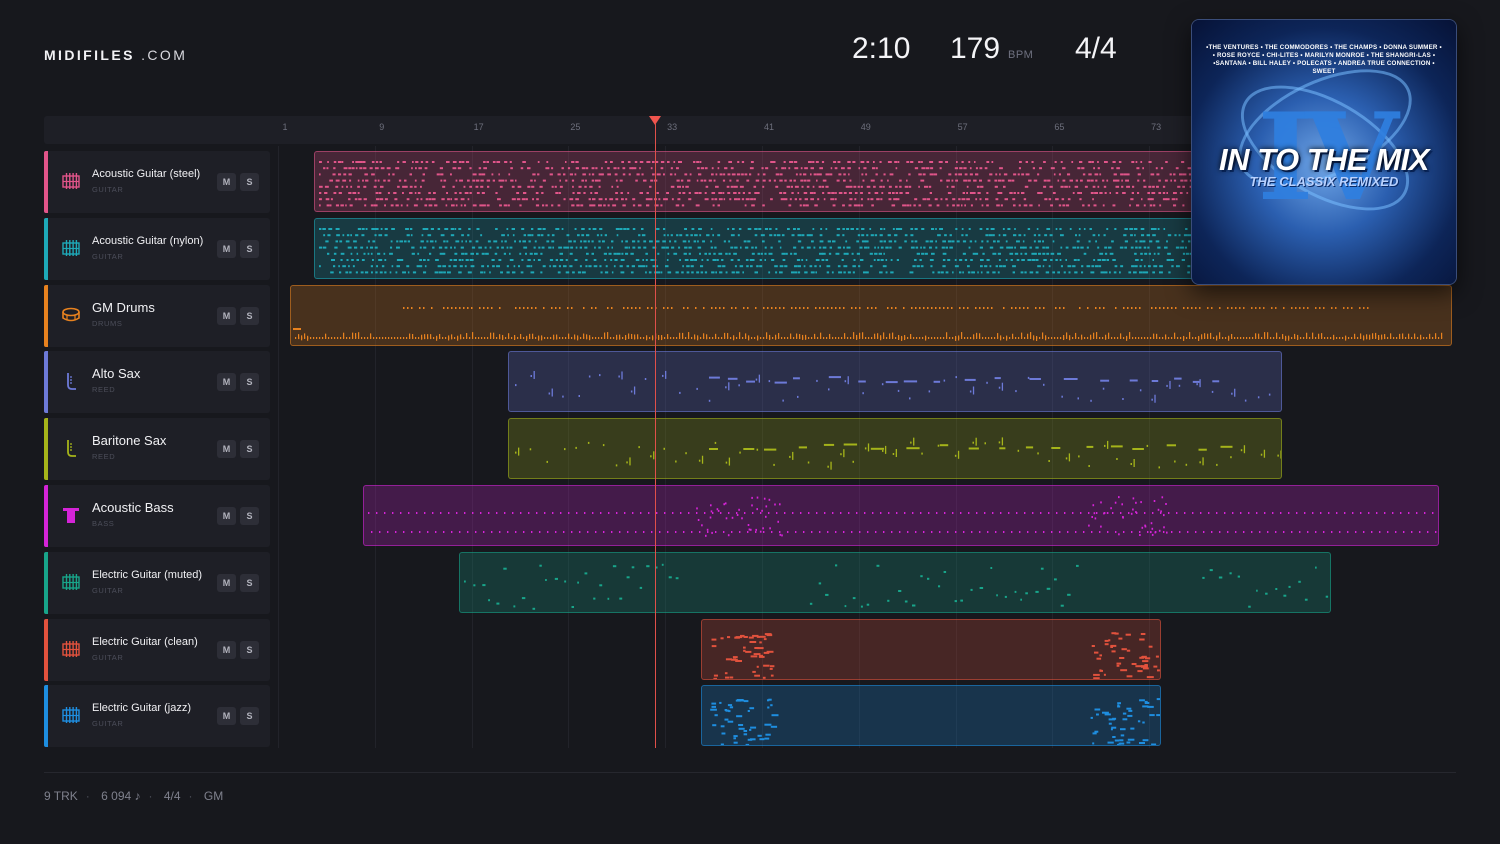 This screenshot has width=1500, height=844. I want to click on ruler-bar-label: 9, so click(382, 127).